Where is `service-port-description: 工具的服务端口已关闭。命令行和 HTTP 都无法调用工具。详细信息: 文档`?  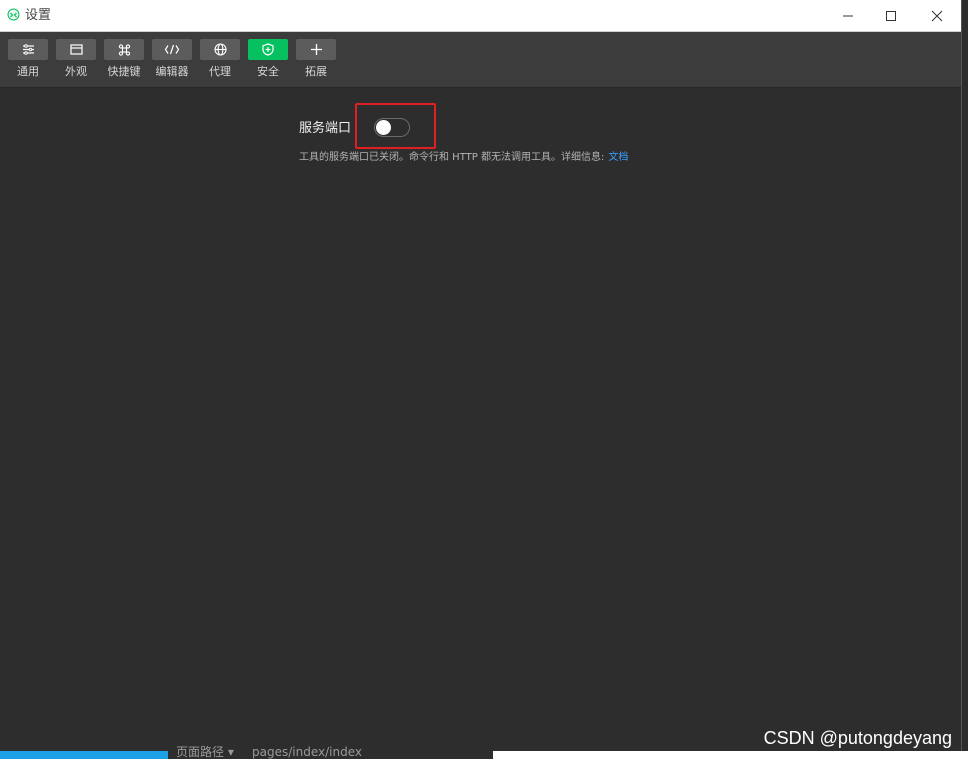
service-port-description: 工具的服务端口已关闭。命令行和 HTTP 都无法调用工具。详细信息: 文档 is located at coordinates (463, 158).